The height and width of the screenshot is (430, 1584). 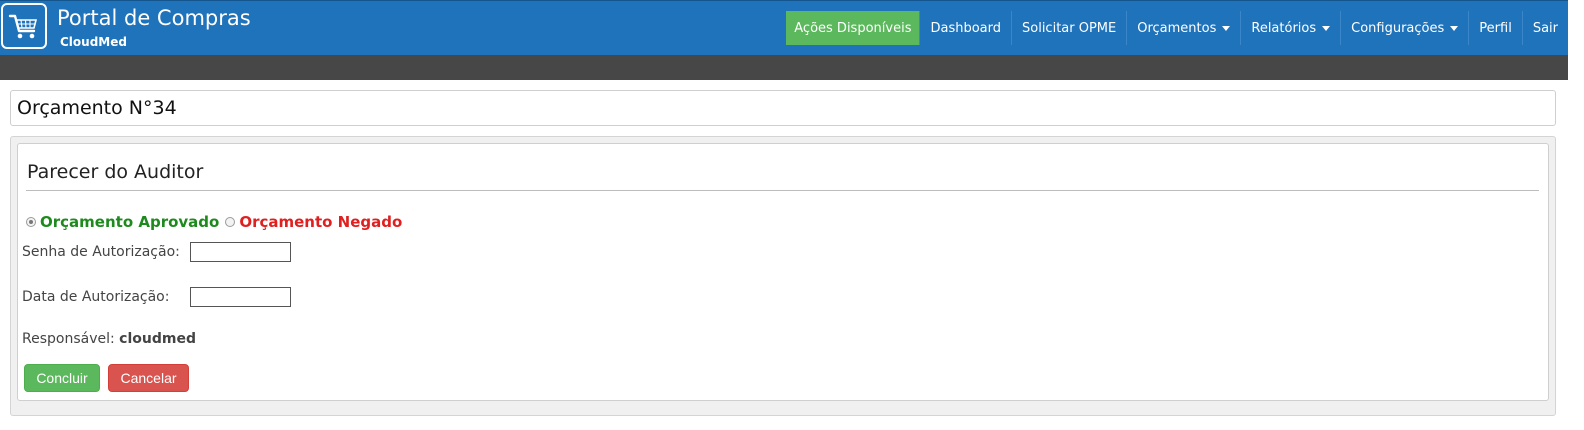 I want to click on radio-denied, so click(x=230, y=222).